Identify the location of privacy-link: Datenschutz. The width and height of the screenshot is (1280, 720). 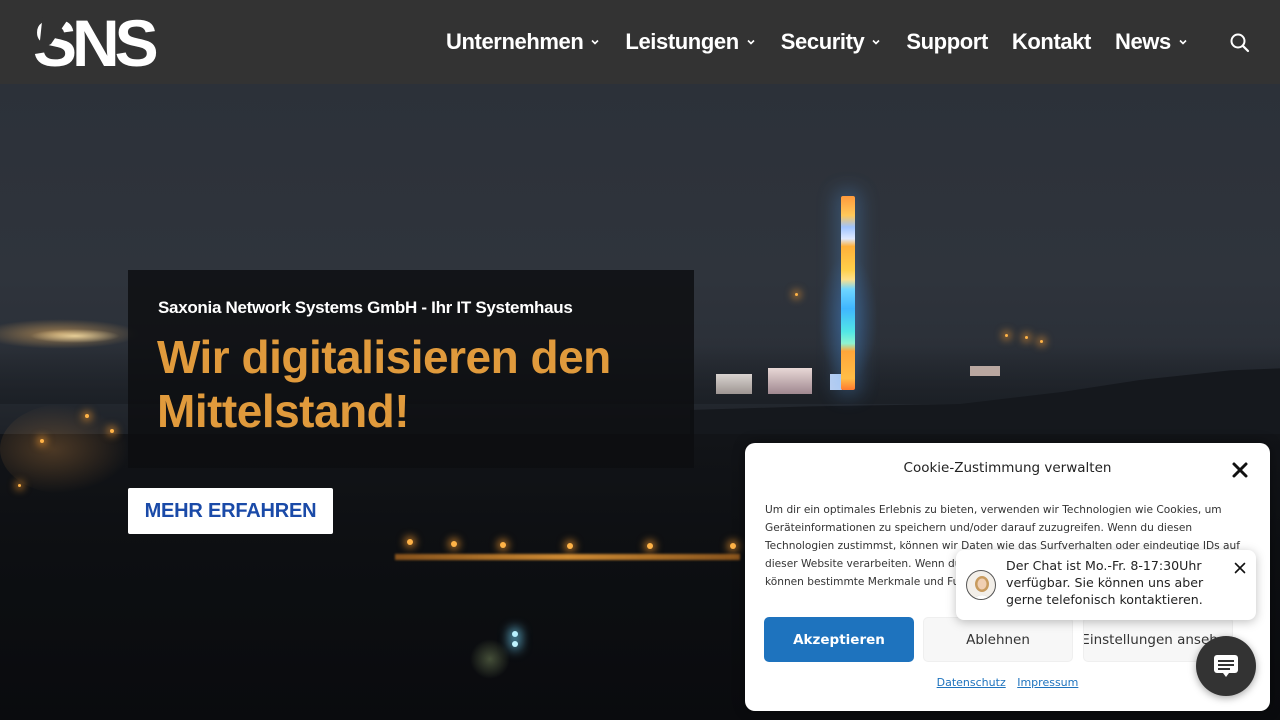
(971, 682).